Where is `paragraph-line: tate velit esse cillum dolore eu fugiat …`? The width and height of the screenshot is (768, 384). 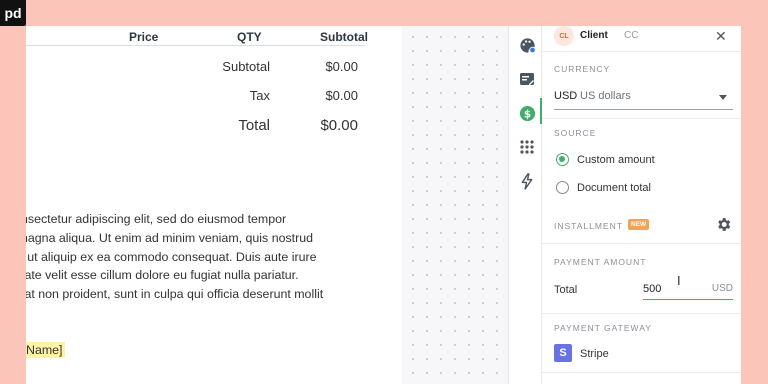
paragraph-line: tate velit esse cillum dolore eu fugiat … is located at coordinates (162, 275).